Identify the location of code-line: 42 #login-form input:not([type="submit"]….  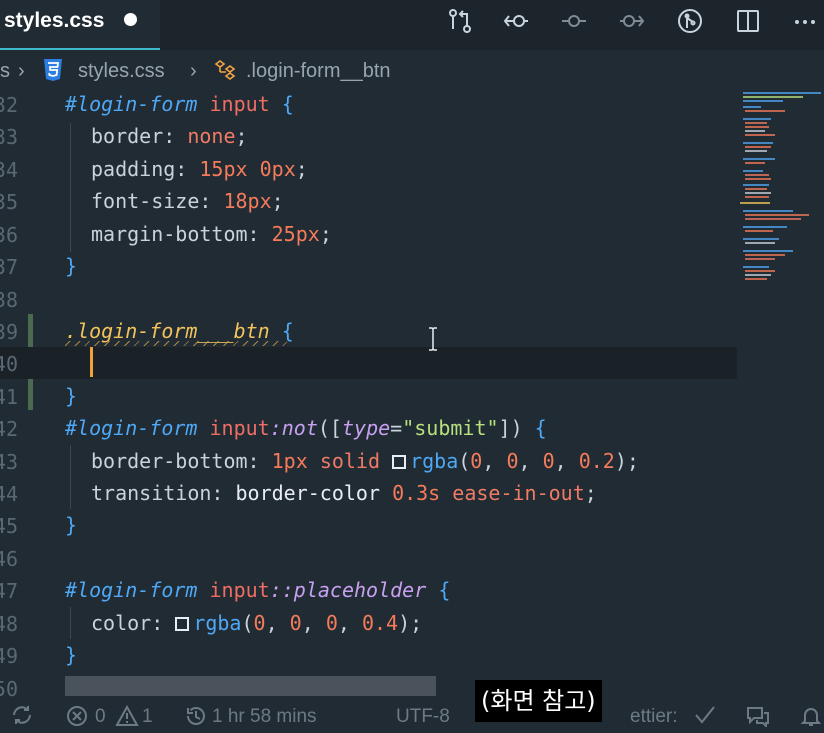
(370, 428).